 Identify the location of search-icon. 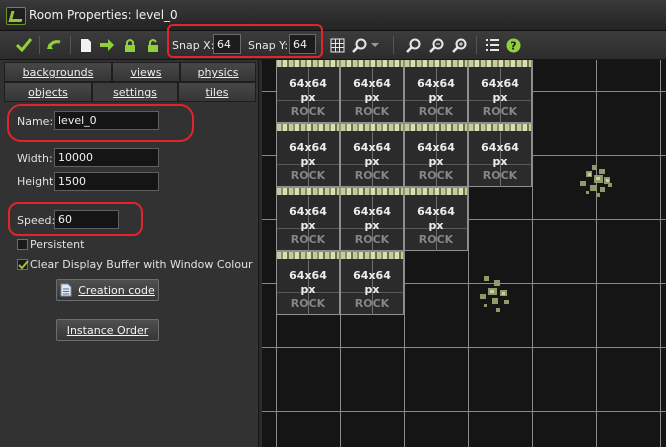
(360, 45).